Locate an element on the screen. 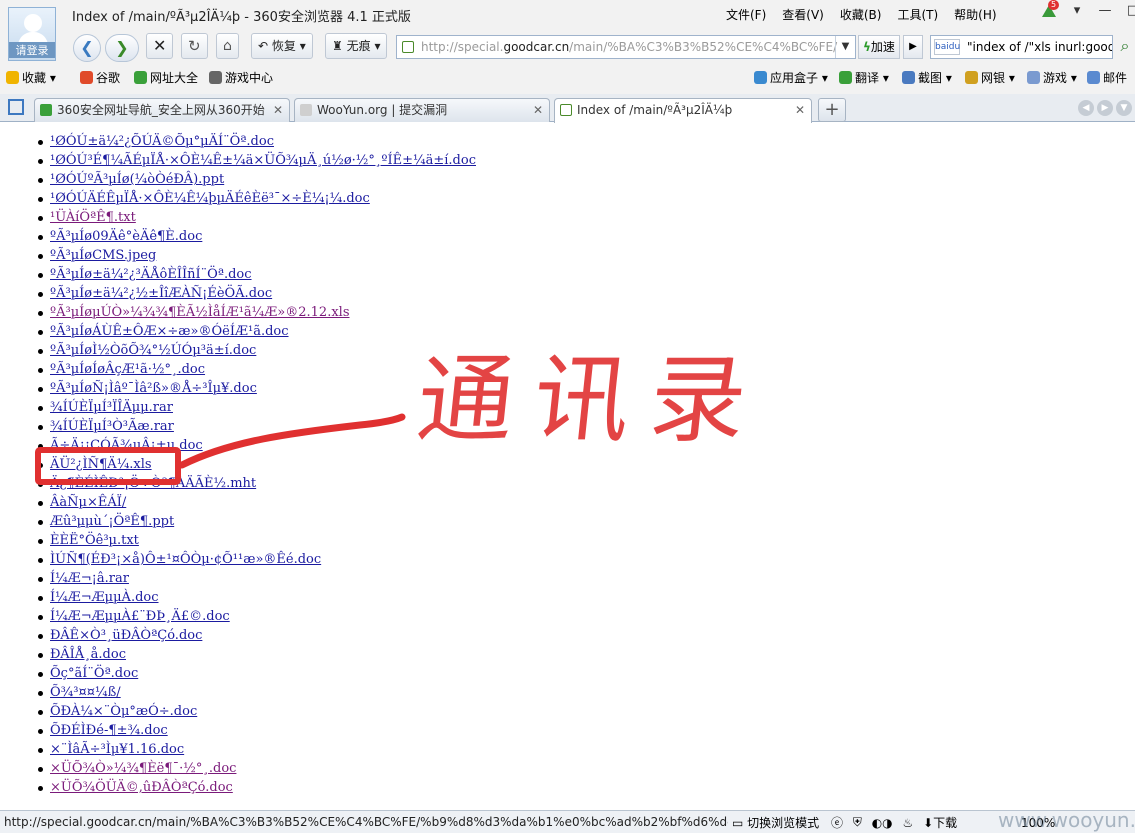 The width and height of the screenshot is (1135, 833). file-link: ºÃ³µÍø±ä¼²¿³ÄÅôÈÎÎñÍ¨Öª.doc is located at coordinates (151, 274).